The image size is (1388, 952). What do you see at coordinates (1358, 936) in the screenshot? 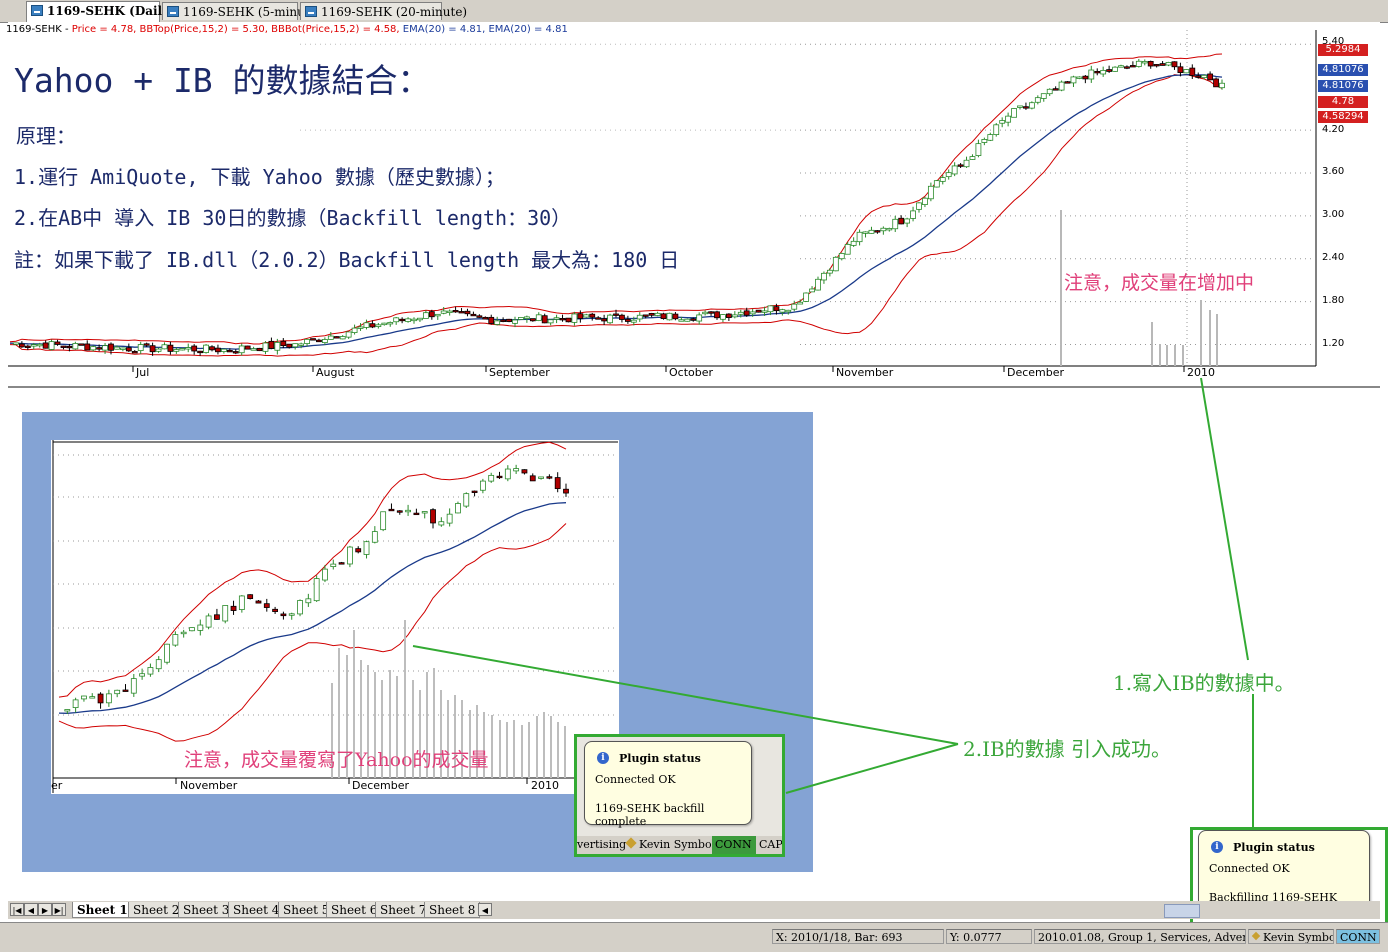
I see `conn-indicator: CONN` at bounding box center [1358, 936].